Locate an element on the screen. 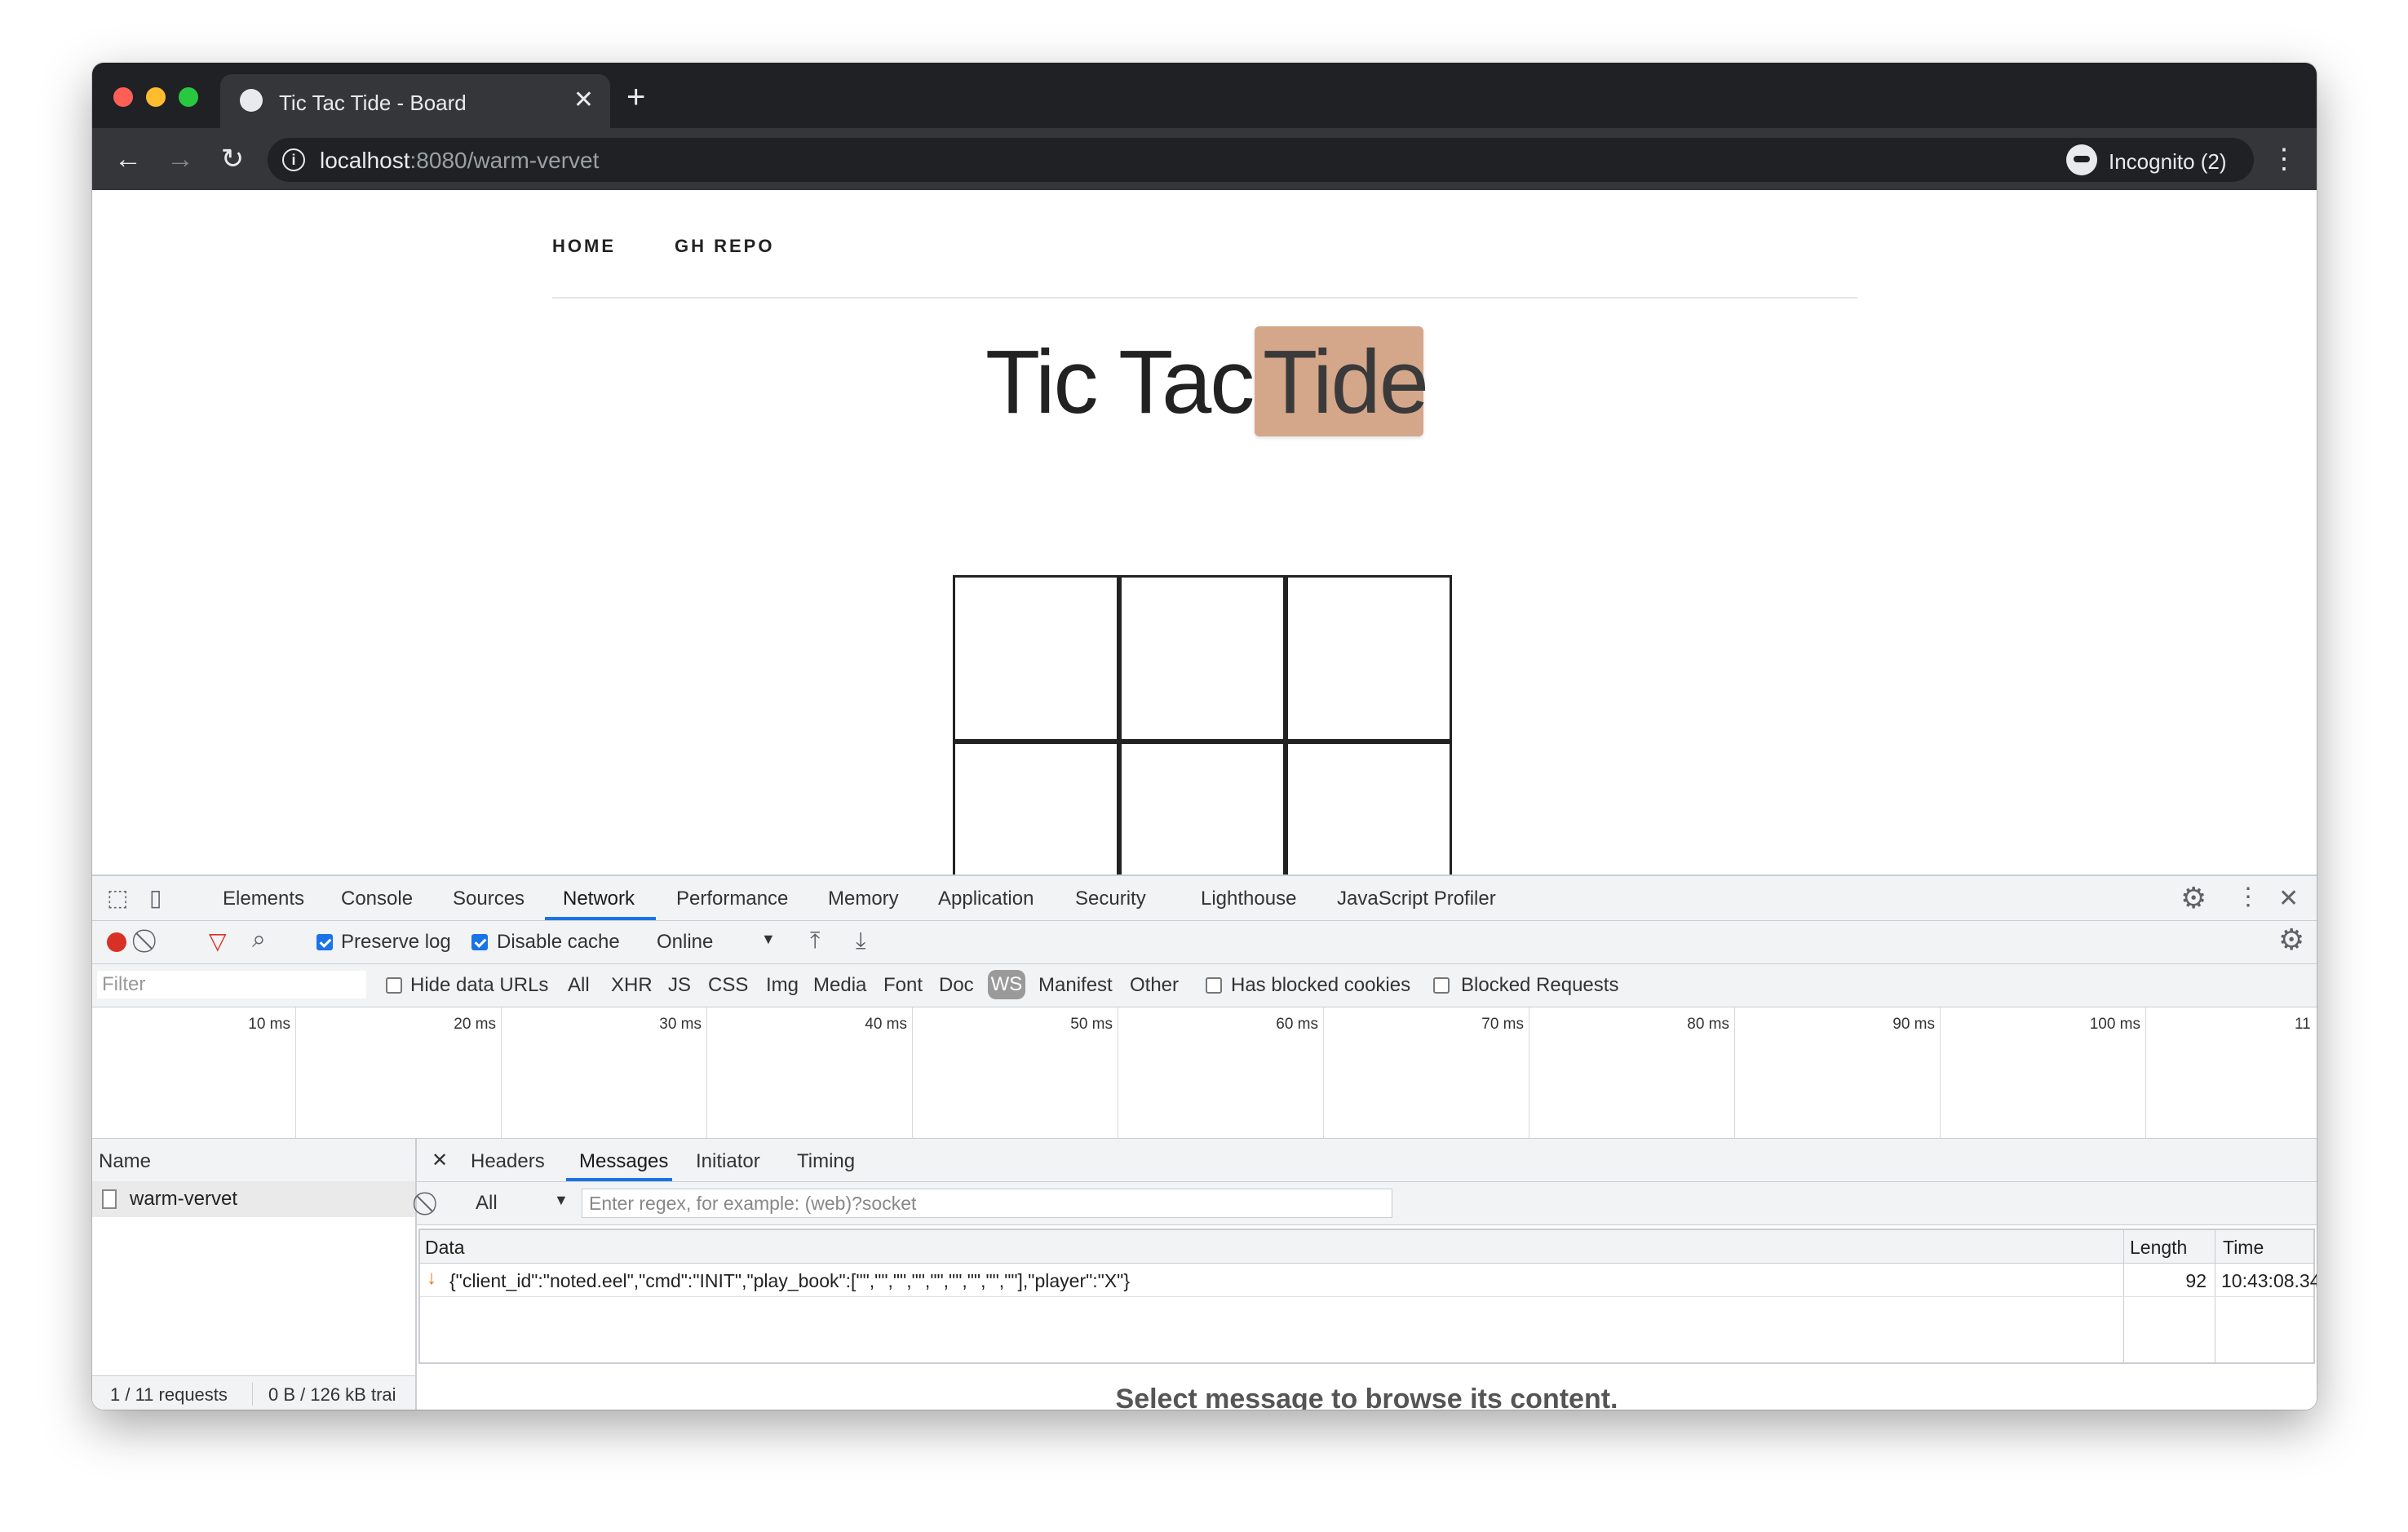 The height and width of the screenshot is (1532, 2408). request-row: warm-vervet is located at coordinates (253, 1199).